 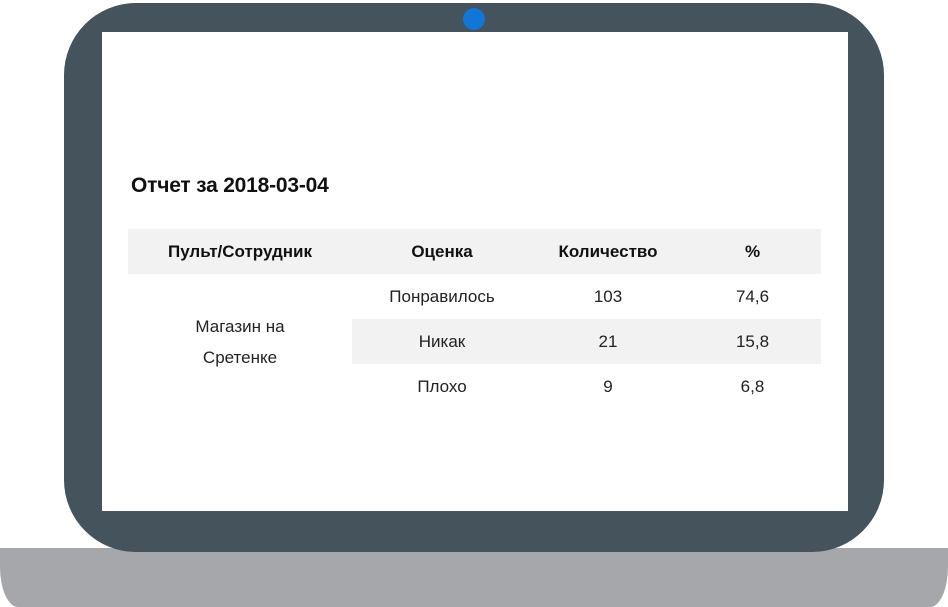 What do you see at coordinates (442, 341) in the screenshot?
I see `cell-rating: Никак` at bounding box center [442, 341].